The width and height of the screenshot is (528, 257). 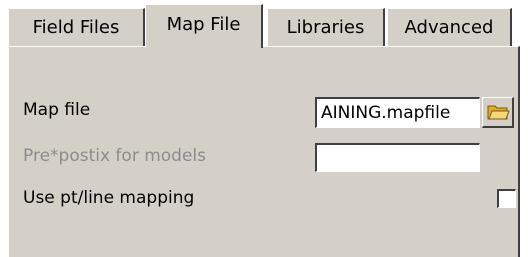 I want to click on tab-map-file: Map File, so click(x=204, y=26).